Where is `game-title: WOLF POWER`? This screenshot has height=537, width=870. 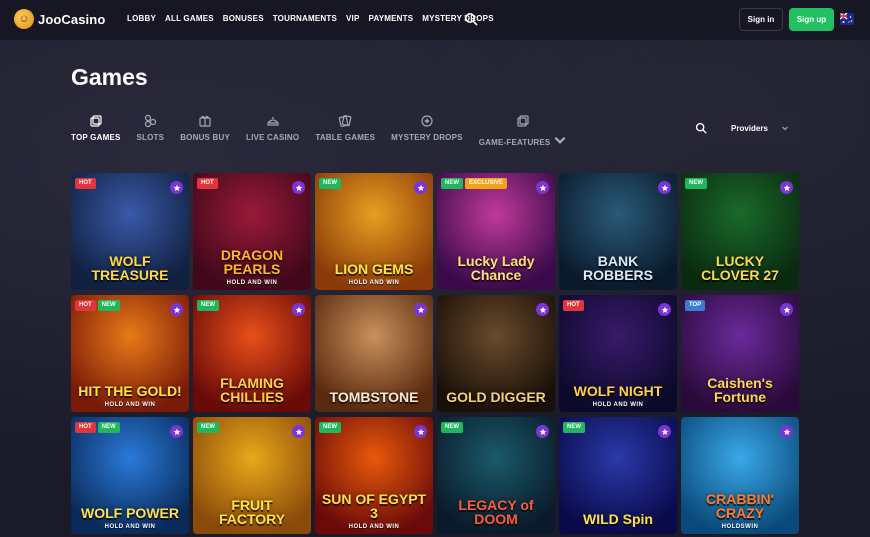
game-title: WOLF POWER is located at coordinates (130, 513).